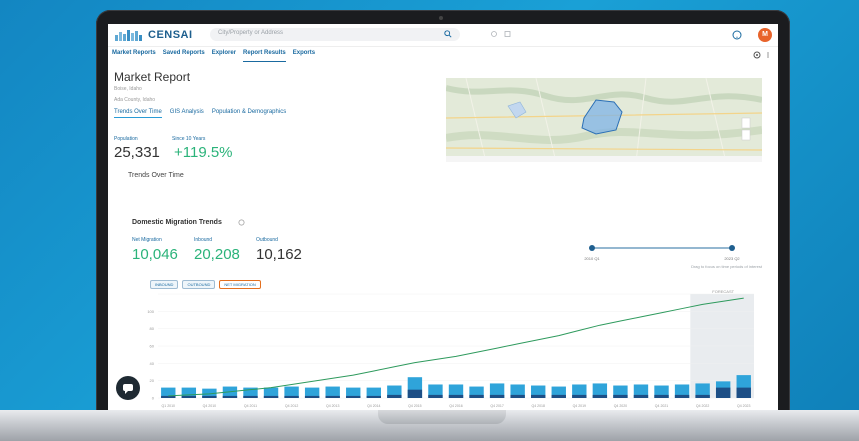 This screenshot has height=441, width=859. Describe the element at coordinates (604, 120) in the screenshot. I see `region-map` at that location.